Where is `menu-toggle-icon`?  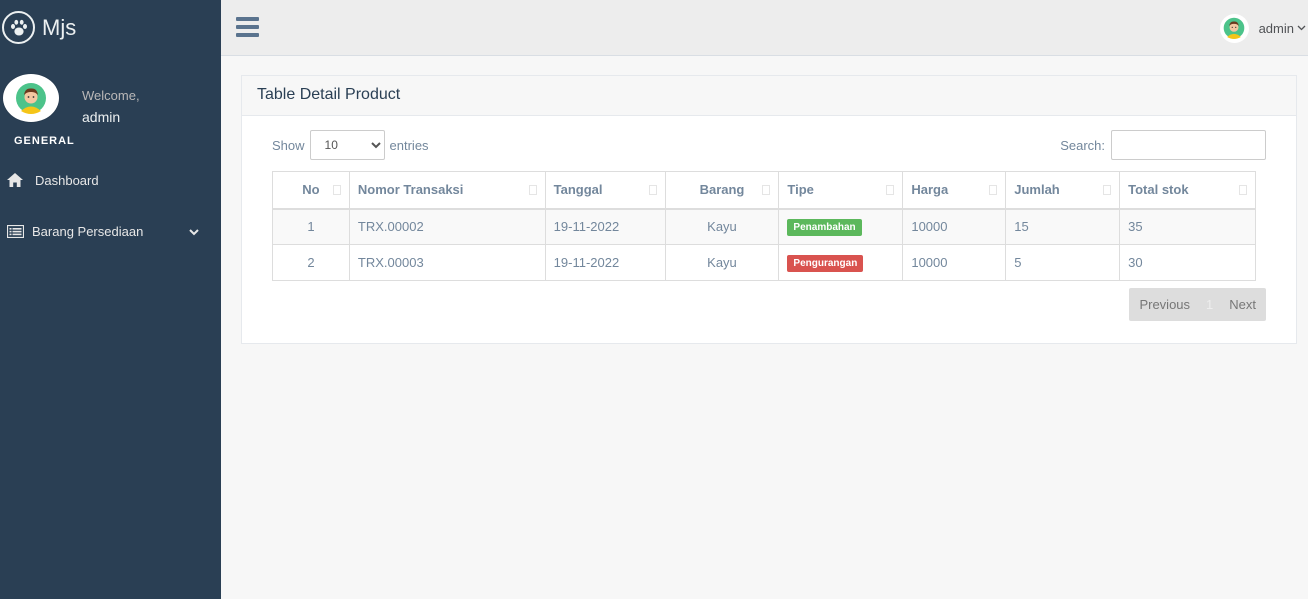
menu-toggle-icon is located at coordinates (247, 27).